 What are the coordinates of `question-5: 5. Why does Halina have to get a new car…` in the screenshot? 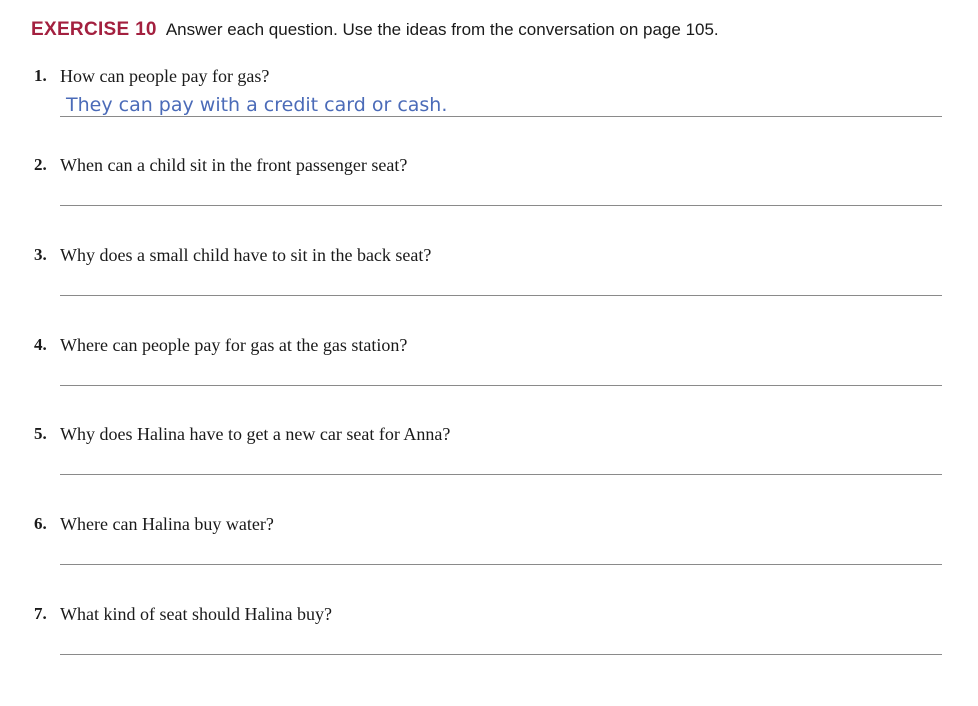 It's located at (489, 469).